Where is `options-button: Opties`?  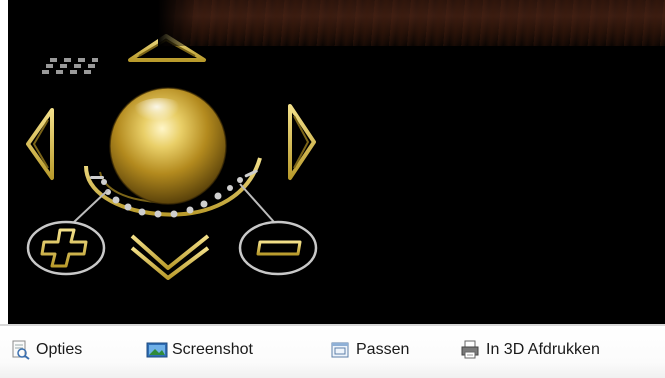
options-button: Opties is located at coordinates (46, 350).